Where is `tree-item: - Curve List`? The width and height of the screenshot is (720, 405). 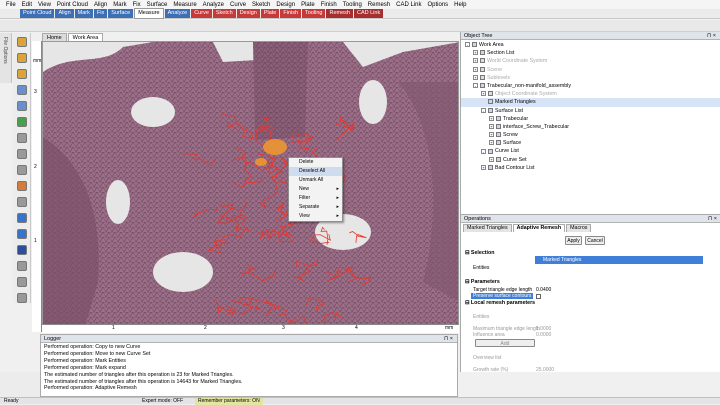 tree-item: - Curve List is located at coordinates (590, 151).